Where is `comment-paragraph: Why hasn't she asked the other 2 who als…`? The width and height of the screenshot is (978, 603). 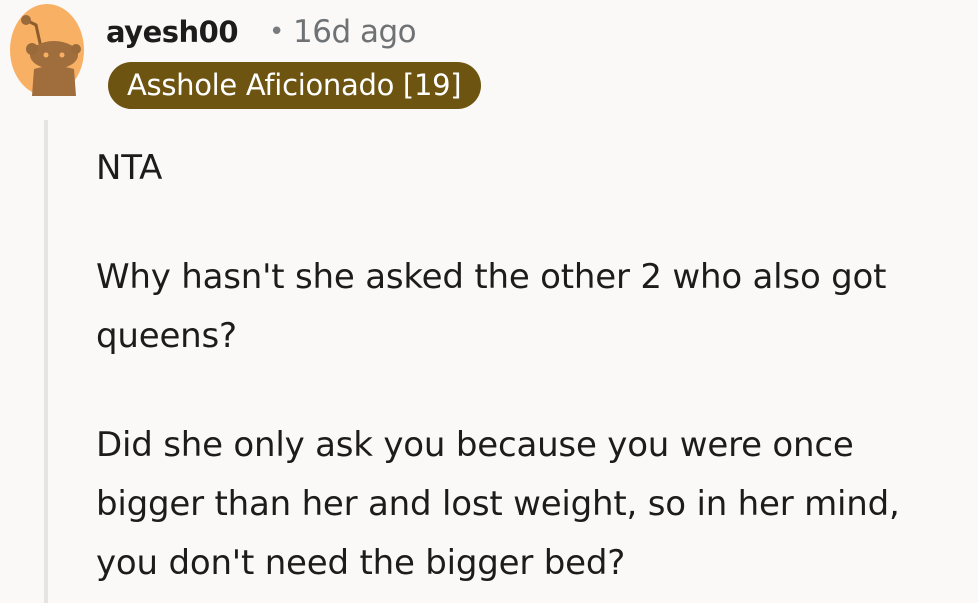 comment-paragraph: Why hasn't she asked the other 2 who als… is located at coordinates (491, 306).